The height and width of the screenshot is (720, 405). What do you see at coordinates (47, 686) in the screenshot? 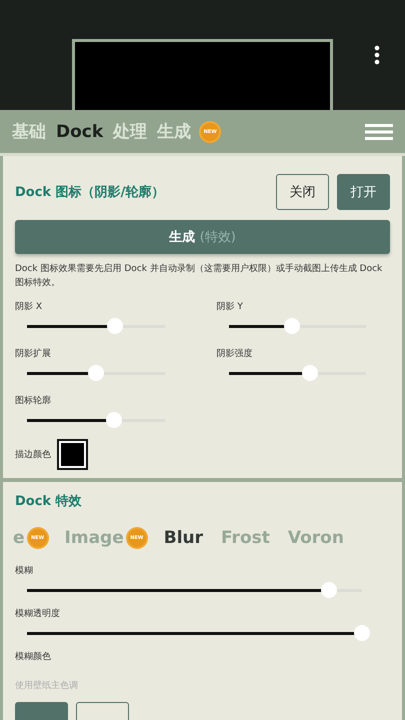
I see `hint-text: 使用壁纸主色调` at bounding box center [47, 686].